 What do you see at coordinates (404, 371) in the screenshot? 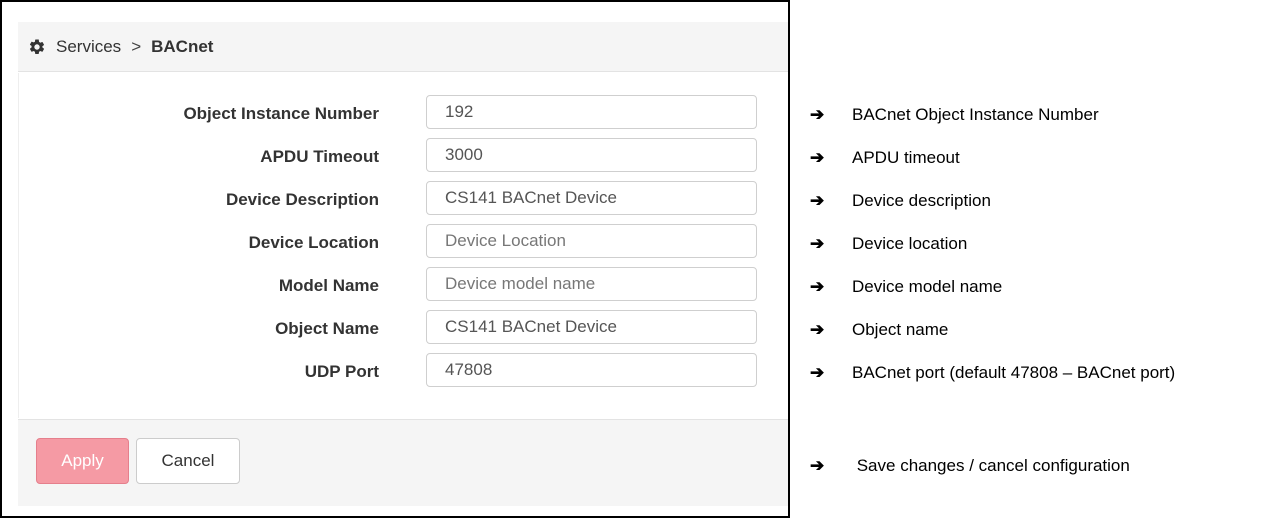
I see `field-row-udp-port: UDP Port` at bounding box center [404, 371].